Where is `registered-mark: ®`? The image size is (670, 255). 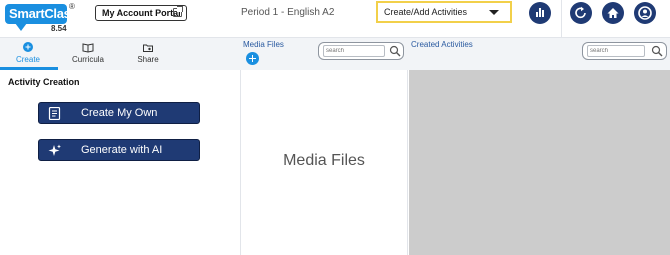
registered-mark: ® is located at coordinates (72, 6).